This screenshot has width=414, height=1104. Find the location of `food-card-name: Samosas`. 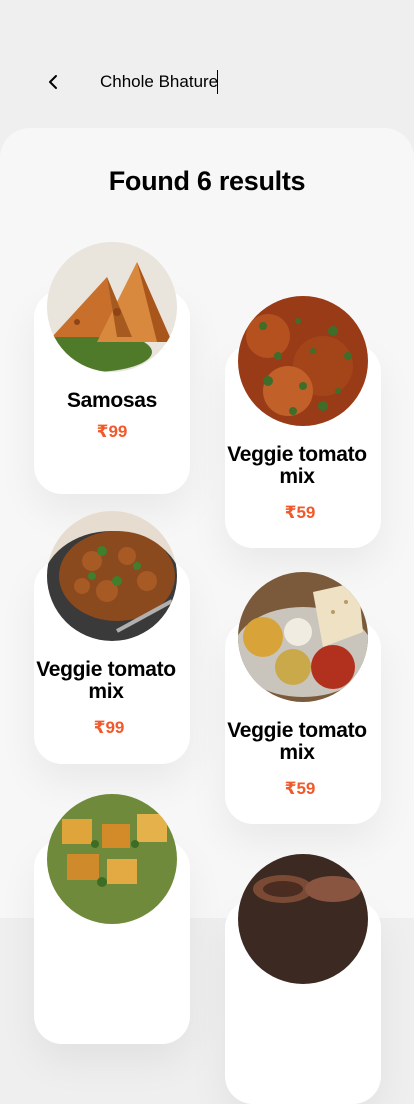

food-card-name: Samosas is located at coordinates (112, 400).